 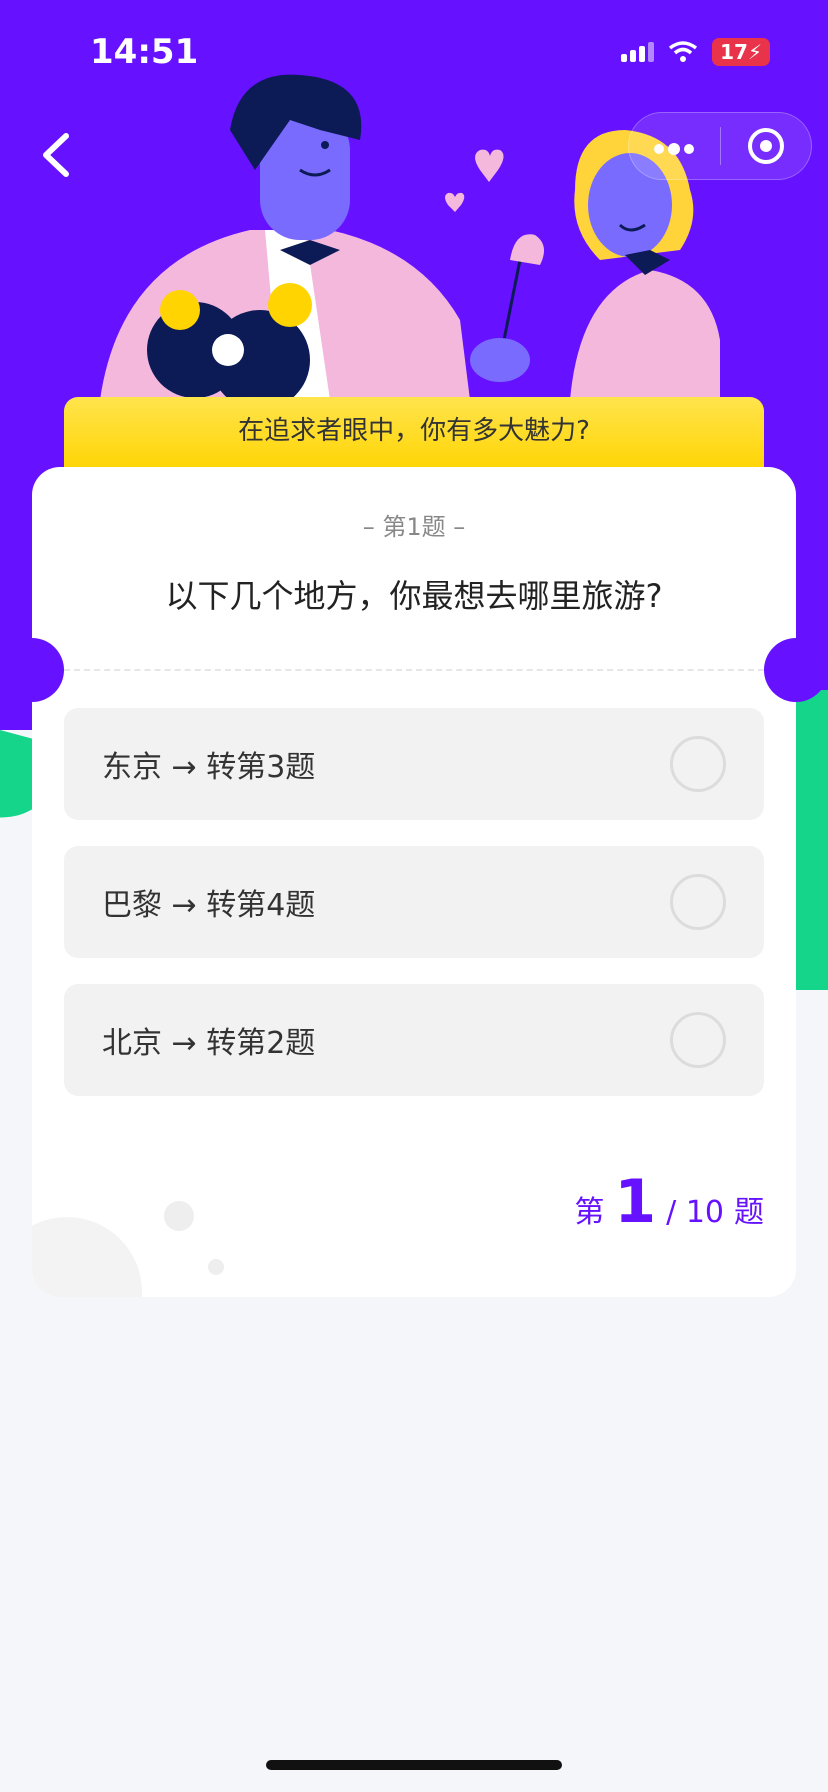 I want to click on target-icon, so click(x=765, y=146).